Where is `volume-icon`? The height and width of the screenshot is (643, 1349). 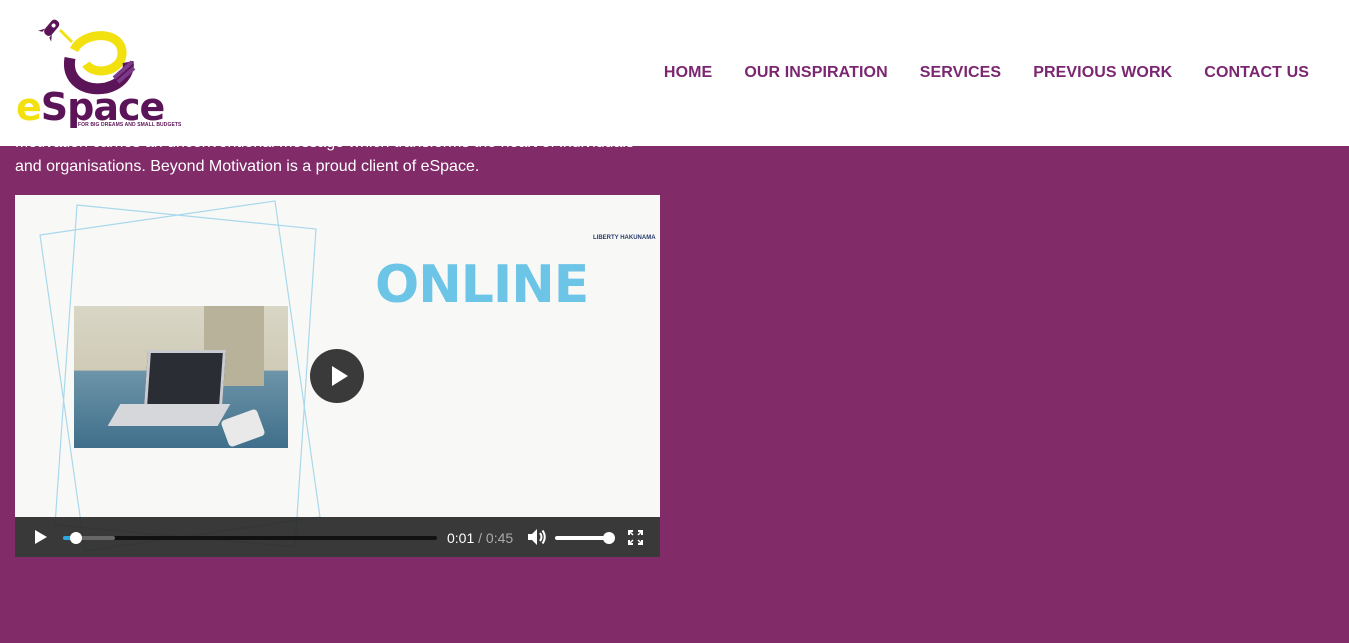 volume-icon is located at coordinates (537, 537).